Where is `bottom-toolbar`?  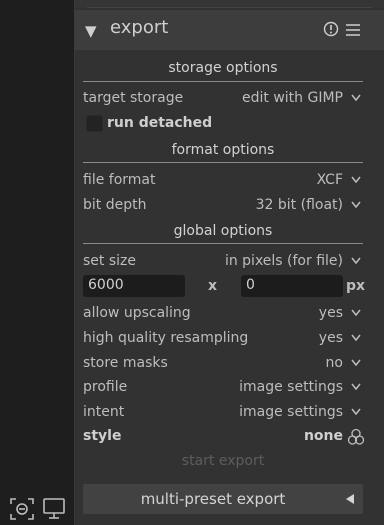 bottom-toolbar is located at coordinates (37, 509).